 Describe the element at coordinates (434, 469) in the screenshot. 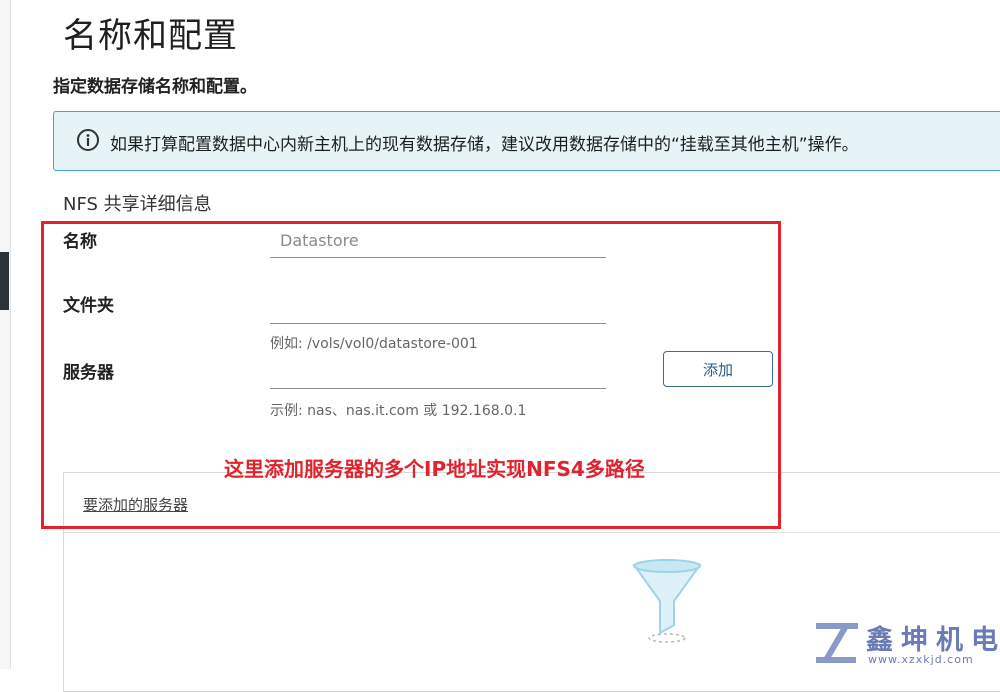

I see `annotation-text: 这里添加服务器的多个IP地址实现NFS4多路径` at that location.